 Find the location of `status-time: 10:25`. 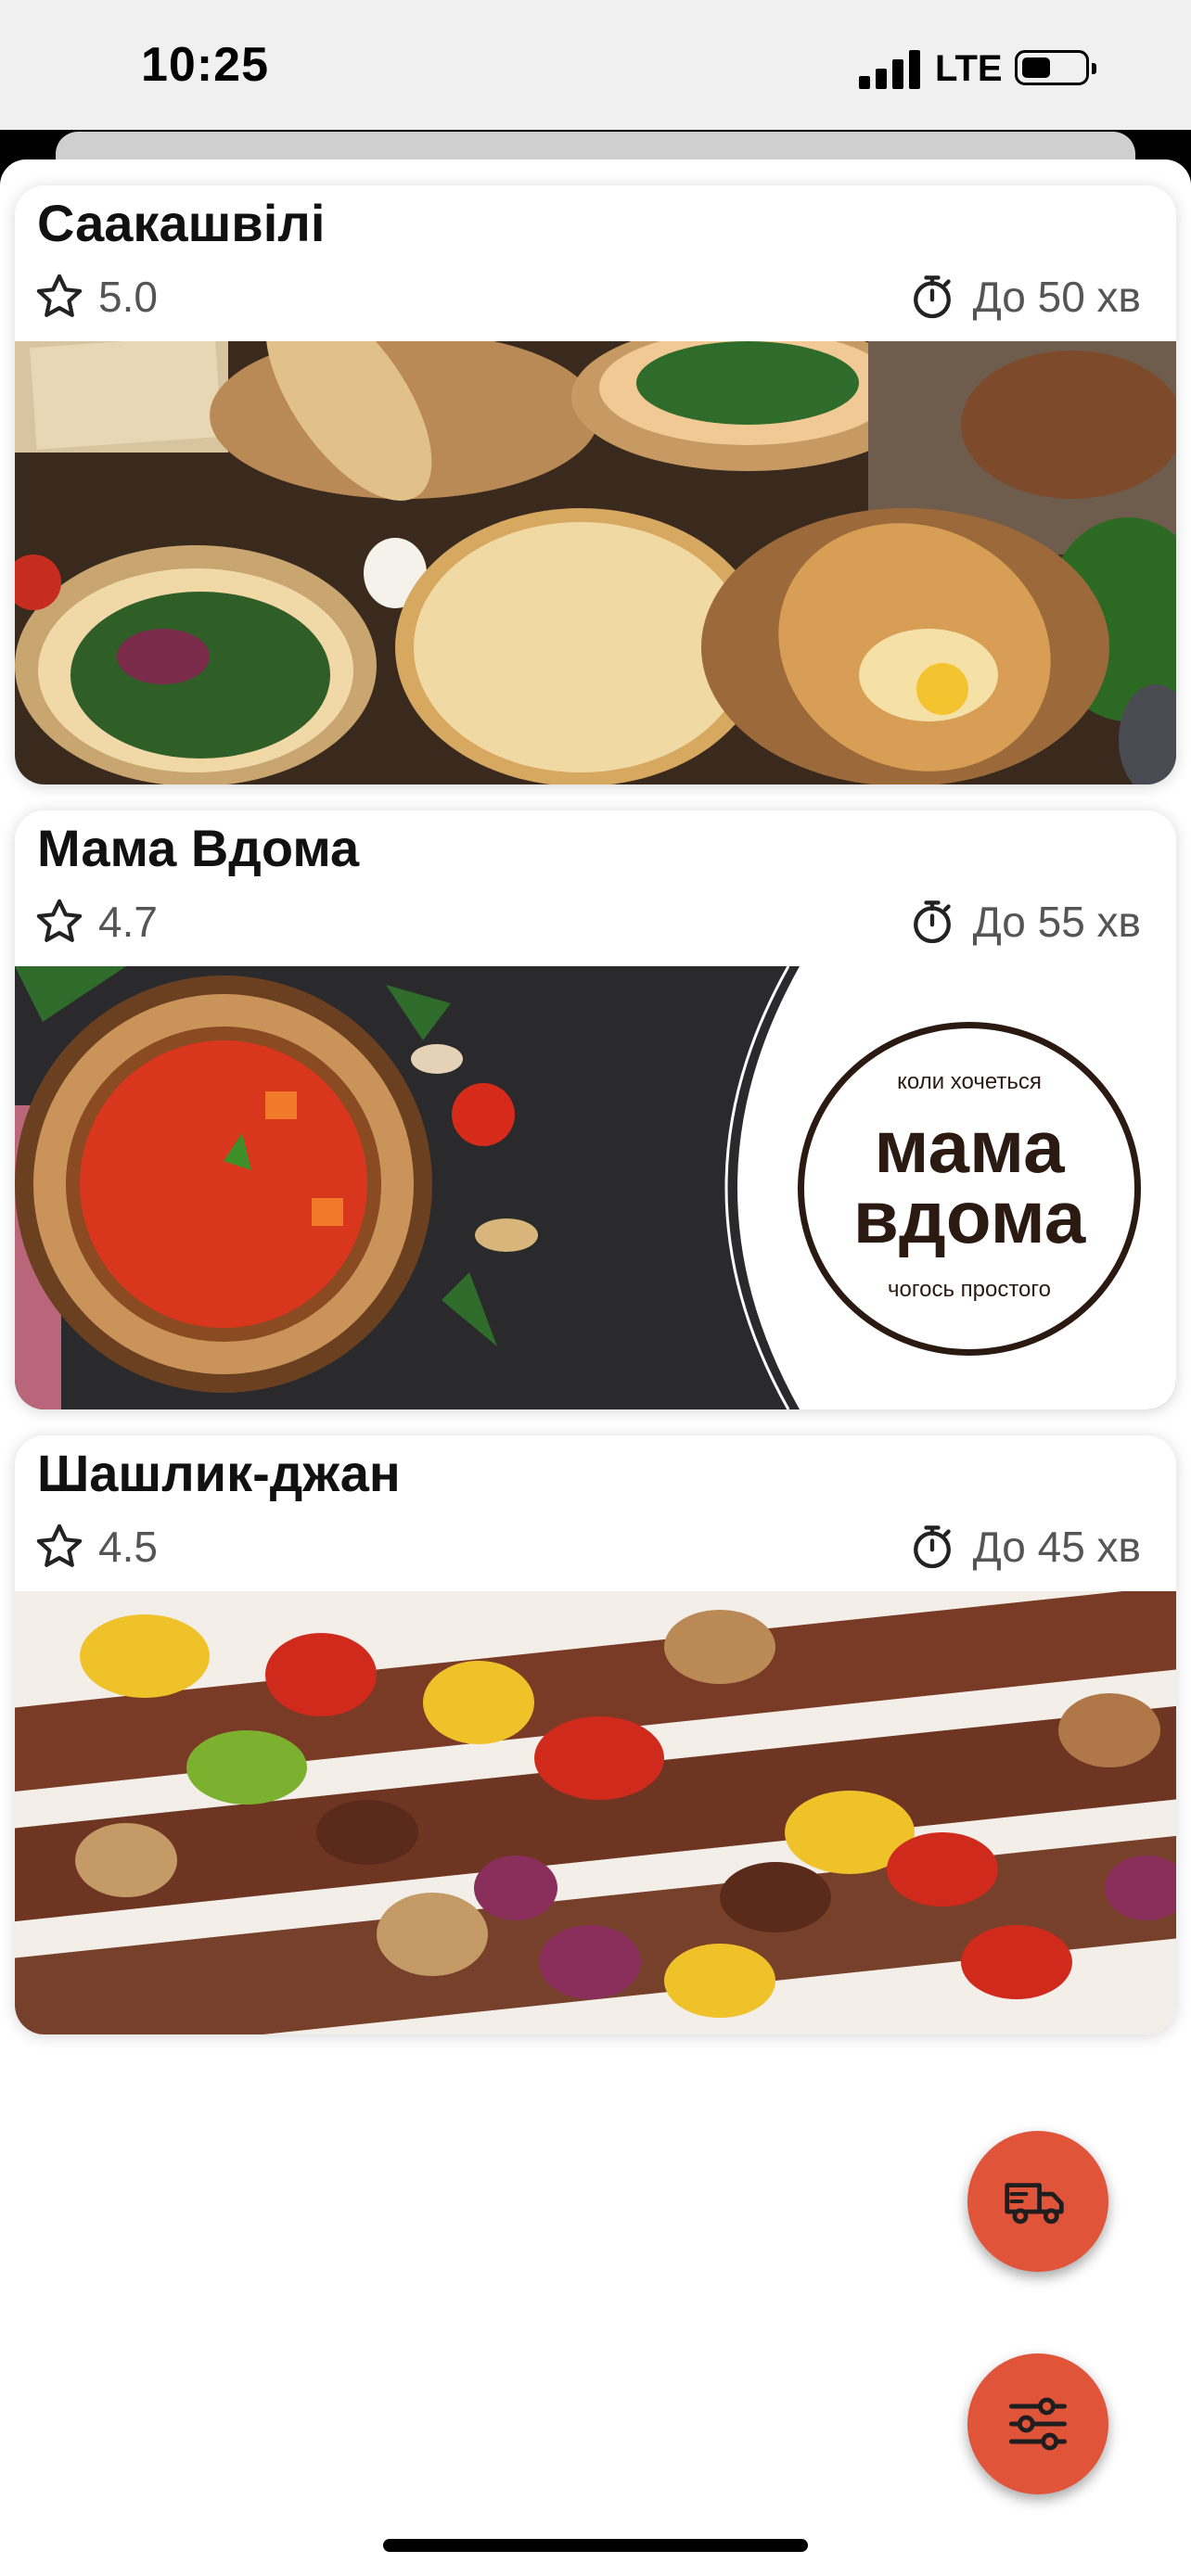

status-time: 10:25 is located at coordinates (205, 65).